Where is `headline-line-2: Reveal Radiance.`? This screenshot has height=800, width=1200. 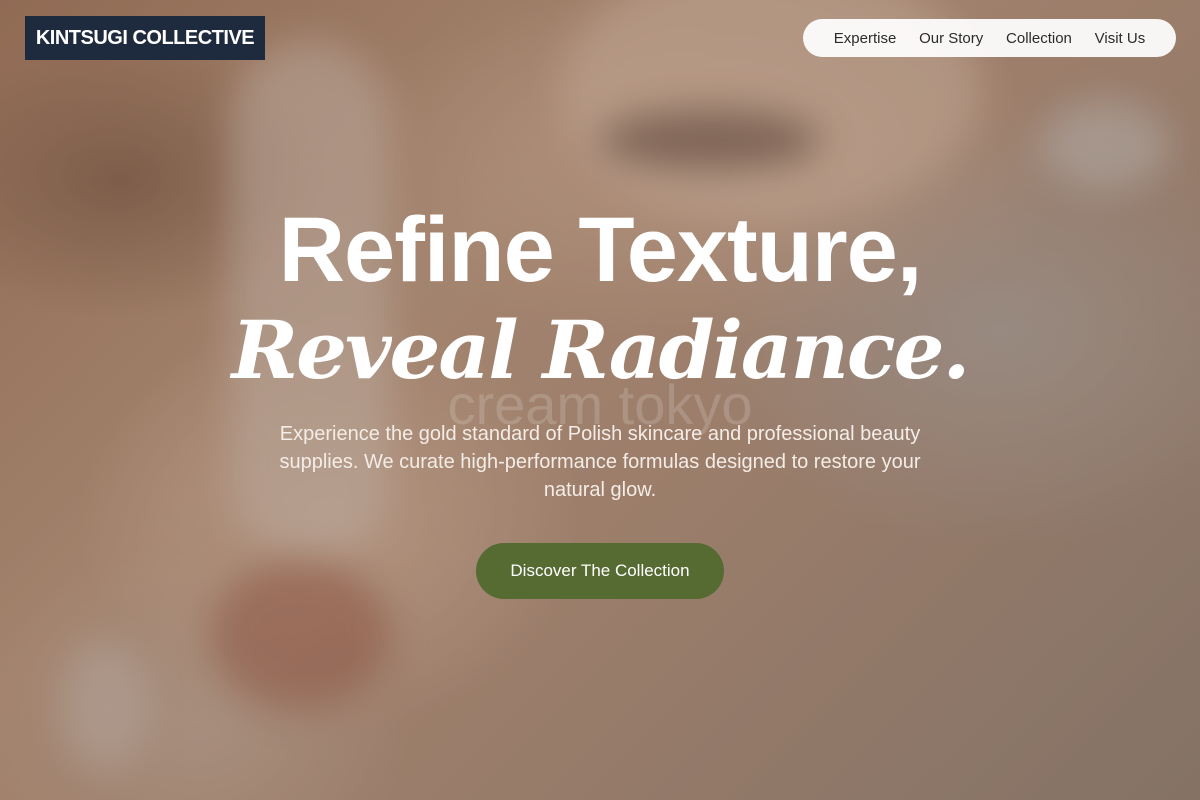 headline-line-2: Reveal Radiance. is located at coordinates (601, 350).